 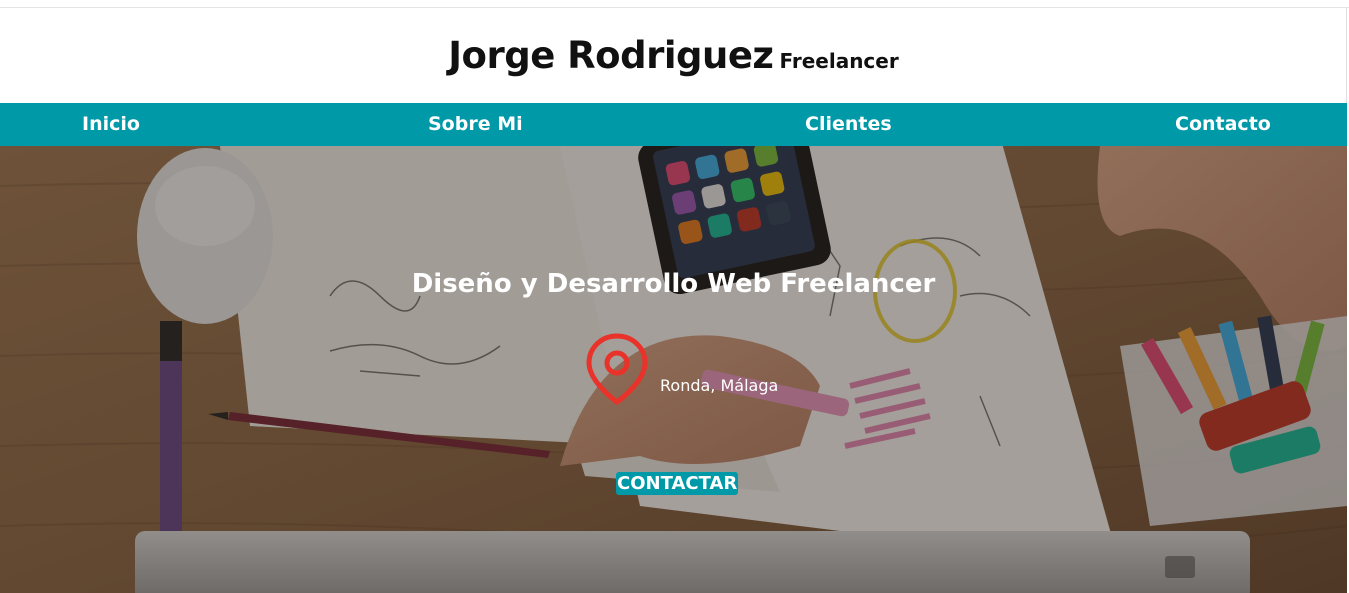 I want to click on nav-item-inicio: Inicio, so click(x=111, y=124).